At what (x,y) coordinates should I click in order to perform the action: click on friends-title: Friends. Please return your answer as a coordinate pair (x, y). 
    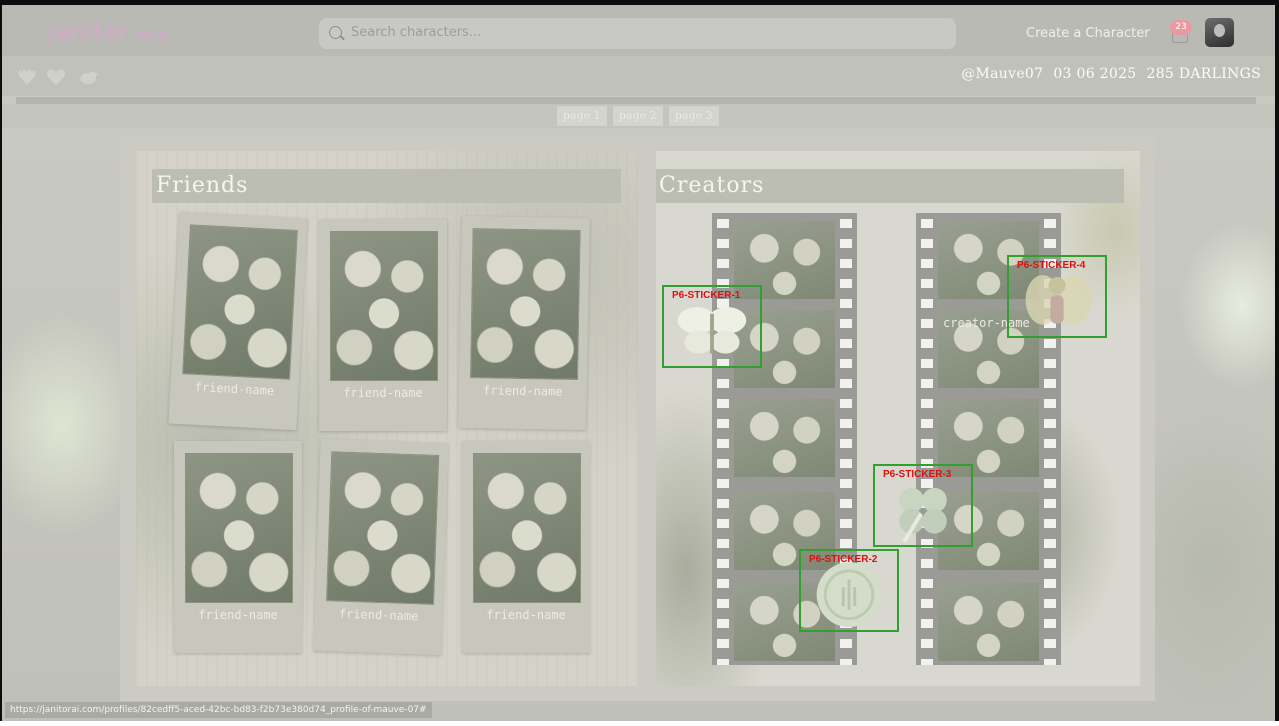
    Looking at the image, I should click on (386, 186).